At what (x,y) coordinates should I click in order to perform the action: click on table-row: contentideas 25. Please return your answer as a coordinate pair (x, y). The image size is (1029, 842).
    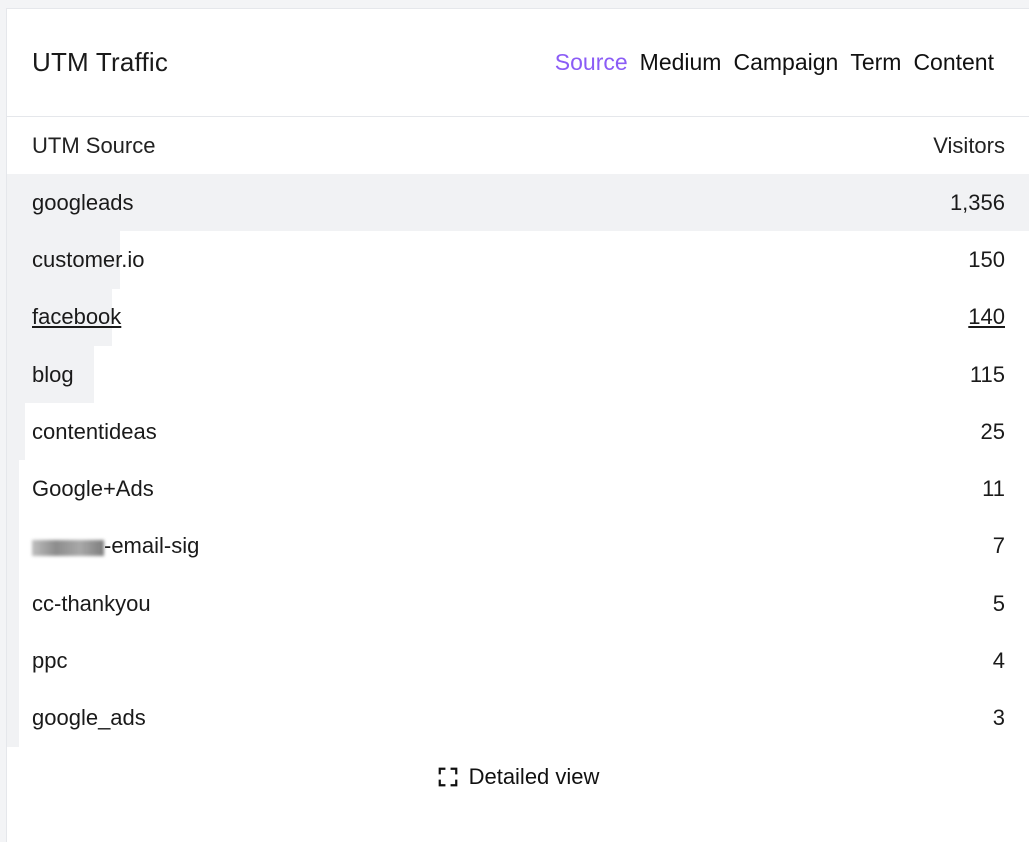
    Looking at the image, I should click on (518, 432).